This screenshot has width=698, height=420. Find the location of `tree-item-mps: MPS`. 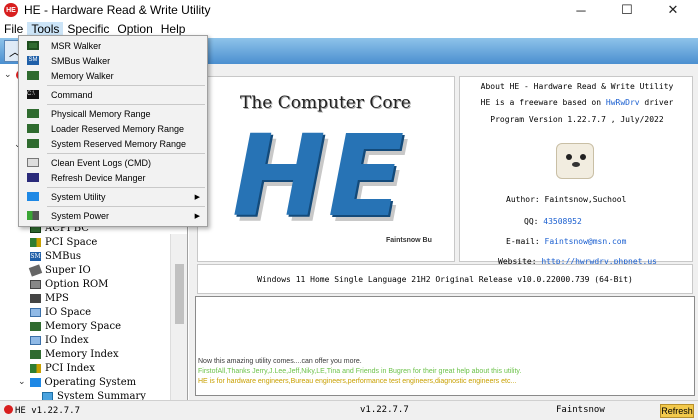

tree-item-mps: MPS is located at coordinates (49, 298).